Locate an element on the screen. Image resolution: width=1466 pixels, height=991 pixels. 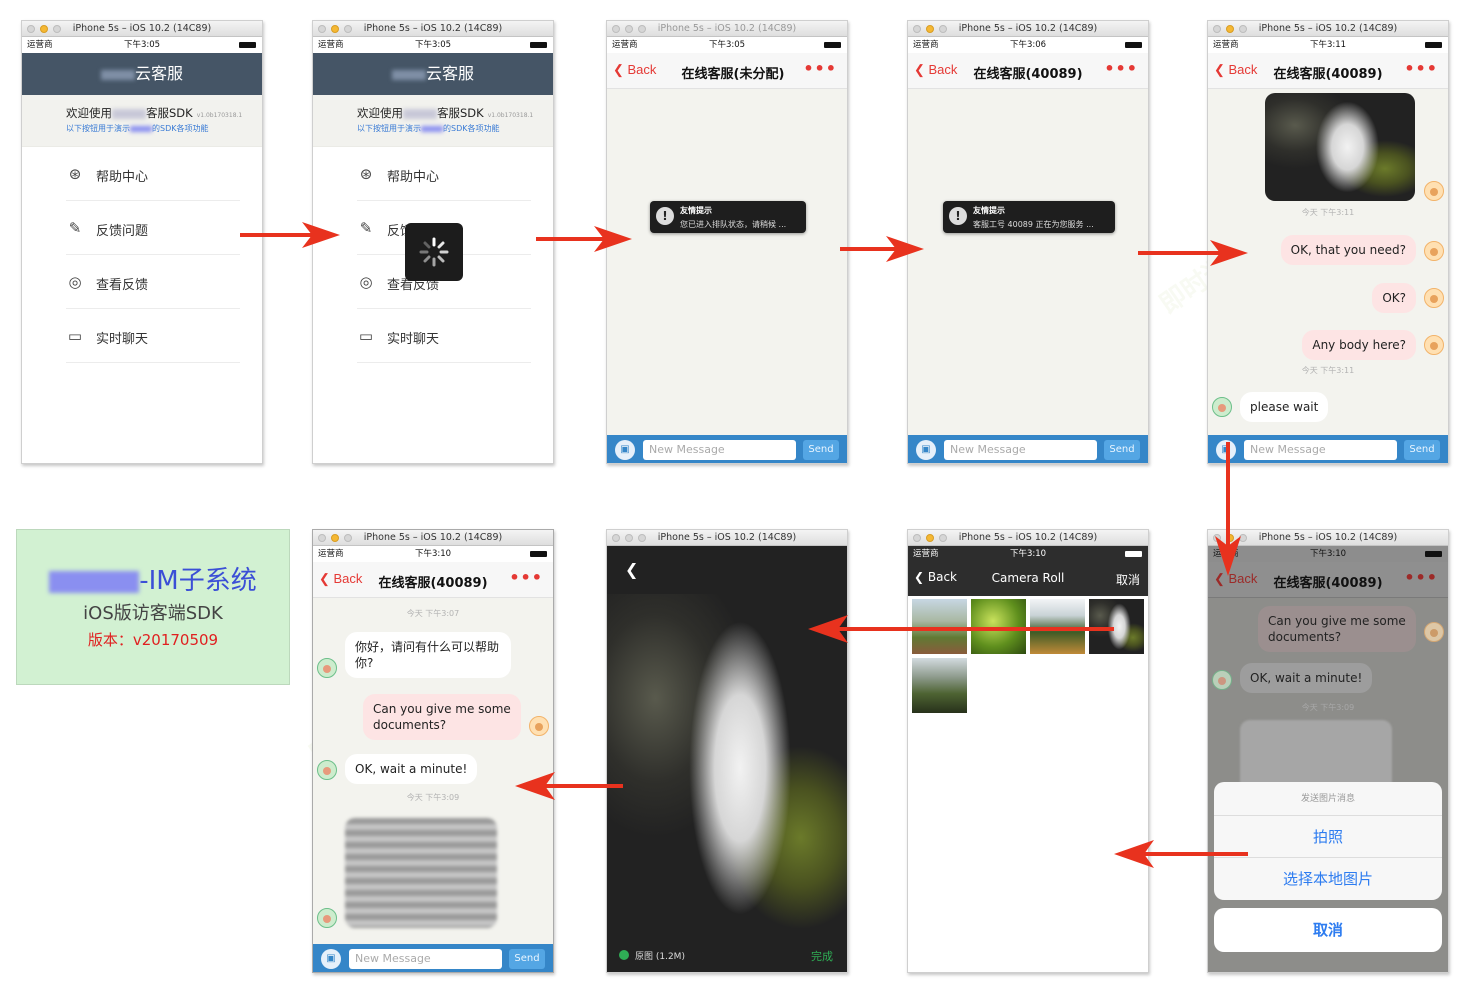
window-title: iPhone 5s – iOS 10.2 (14C89) is located at coordinates (433, 537).